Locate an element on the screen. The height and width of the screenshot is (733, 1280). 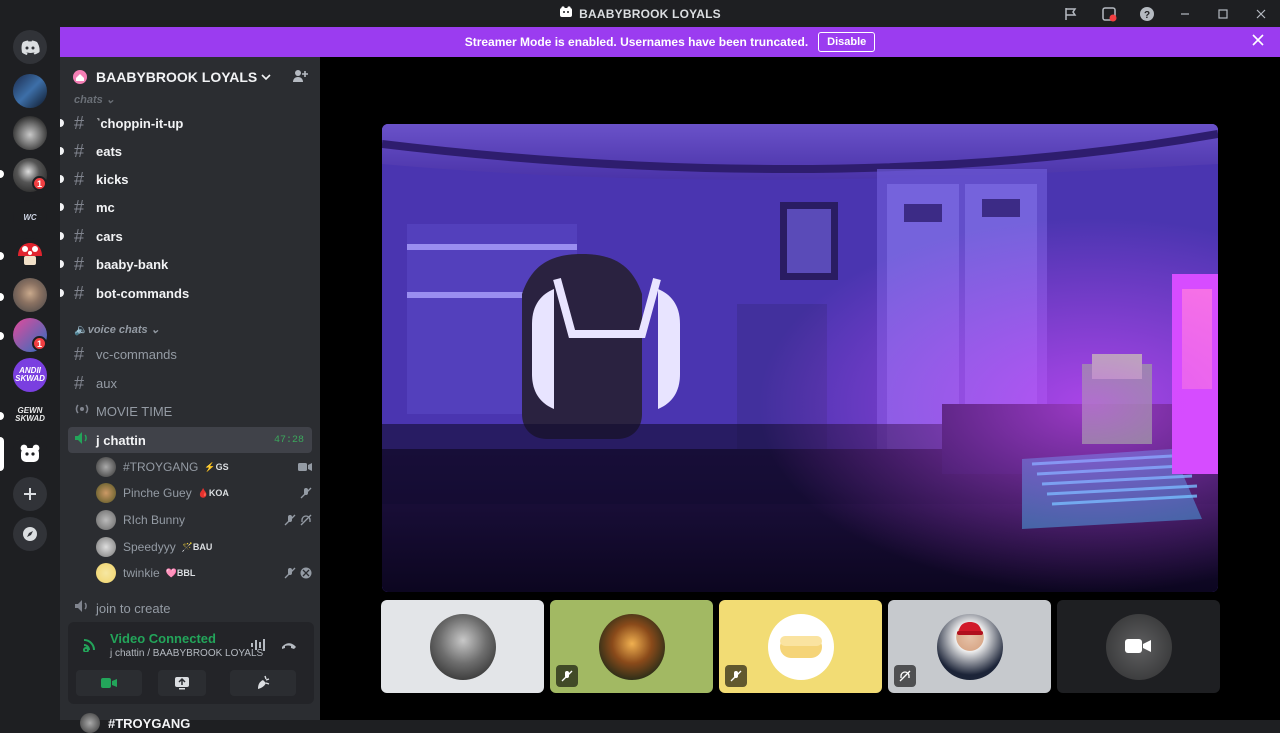
server-header: BAABYBROOK LOYALS is located at coordinates (190, 77).